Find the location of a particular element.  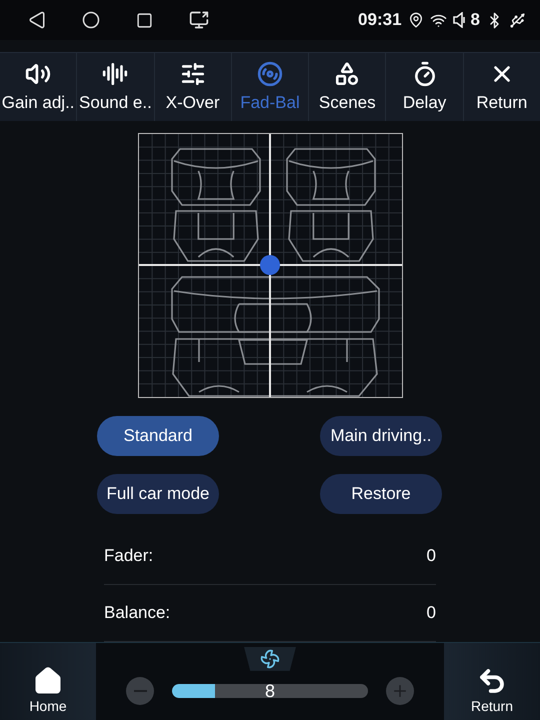

toolbar-tab: Sound e.. is located at coordinates (115, 87).